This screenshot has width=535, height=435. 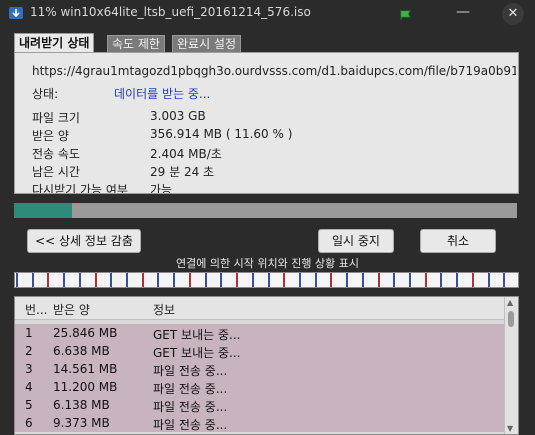 What do you see at coordinates (182, 172) in the screenshot?
I see `info-row-value: 29 분 24 초` at bounding box center [182, 172].